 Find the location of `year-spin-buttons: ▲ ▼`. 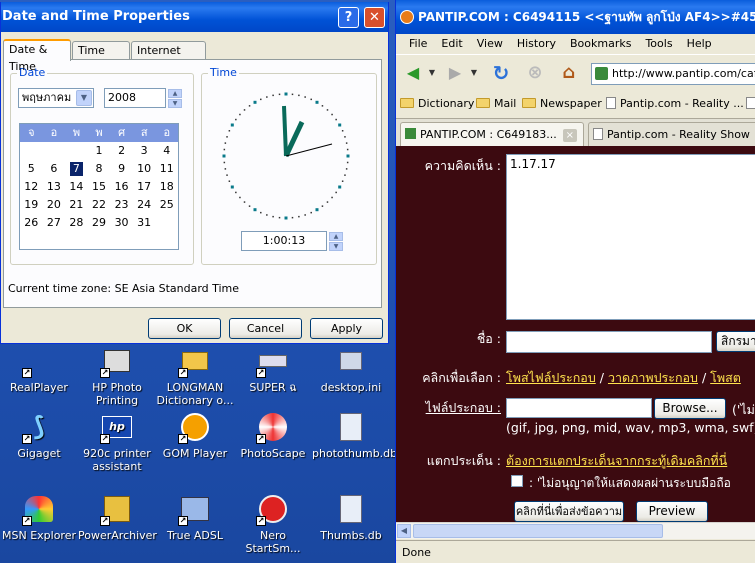

year-spin-buttons: ▲ ▼ is located at coordinates (175, 99).